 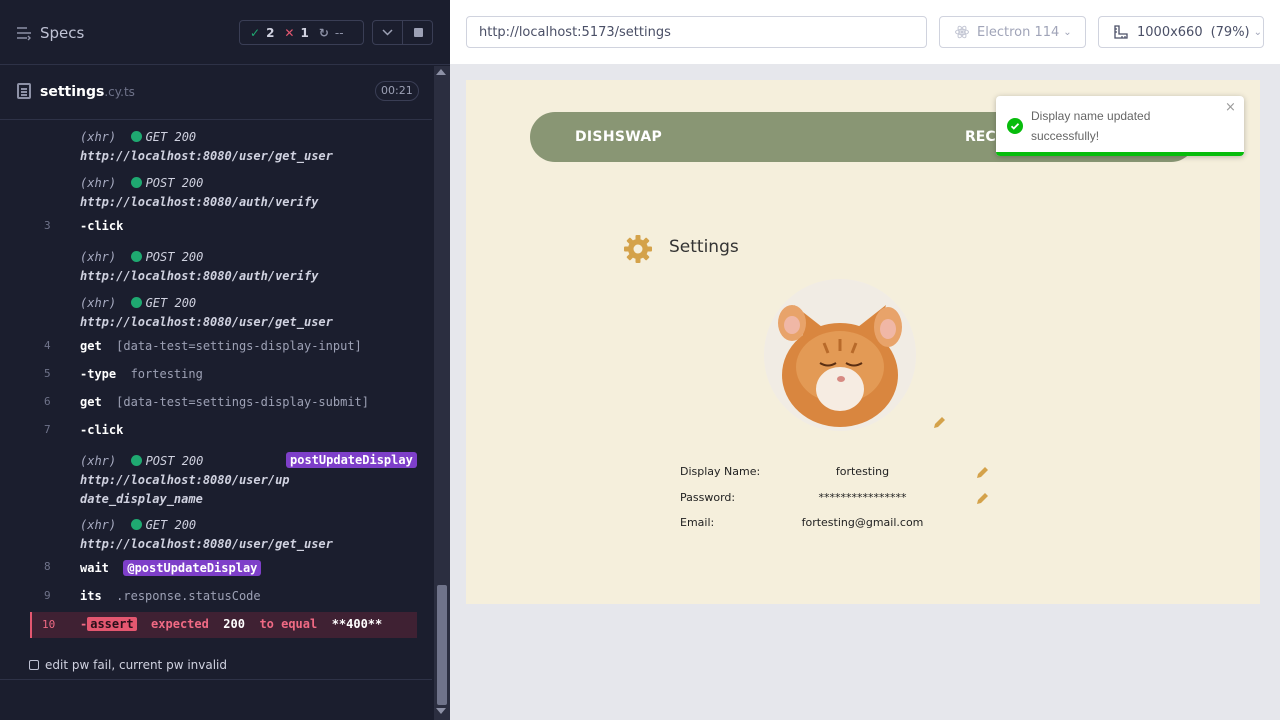 I want to click on duration-badge: 00:21, so click(x=397, y=91).